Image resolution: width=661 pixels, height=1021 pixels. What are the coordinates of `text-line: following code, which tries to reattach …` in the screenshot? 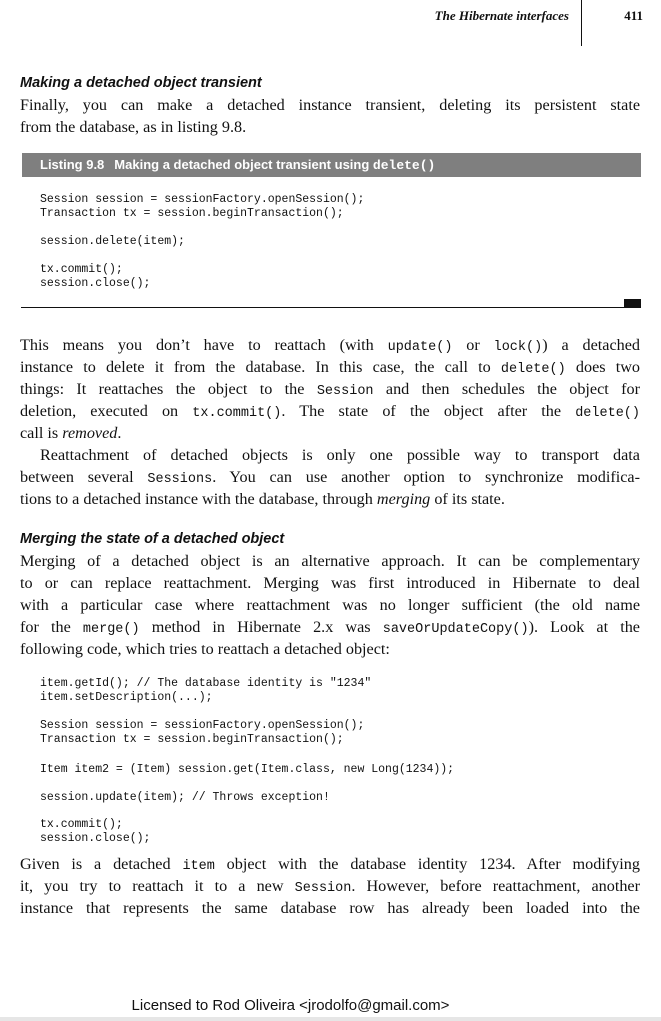 It's located at (205, 649).